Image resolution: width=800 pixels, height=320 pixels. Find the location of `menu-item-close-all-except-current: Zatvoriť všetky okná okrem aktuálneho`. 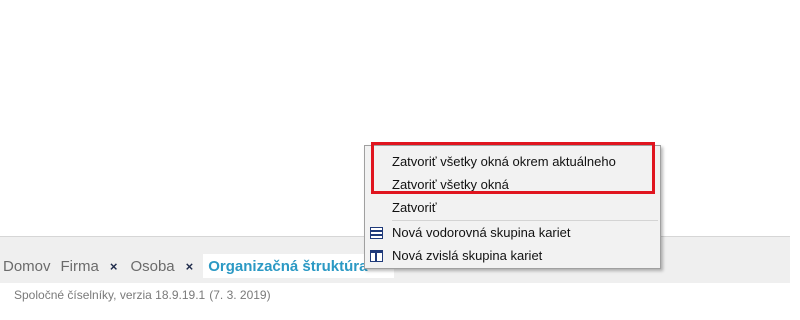

menu-item-close-all-except-current: Zatvoriť všetky okná okrem aktuálneho is located at coordinates (512, 162).